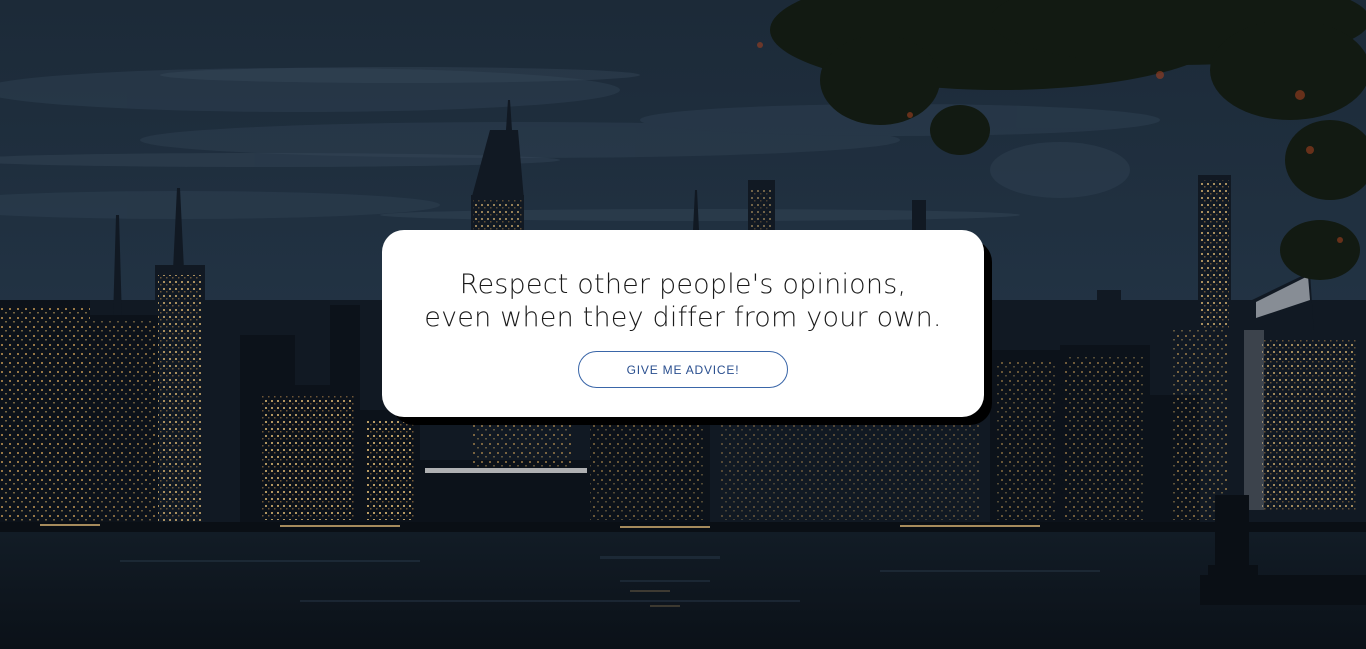 Image resolution: width=1366 pixels, height=649 pixels. I want to click on give-advice-button: GIVE ME ADVICE!, so click(683, 369).